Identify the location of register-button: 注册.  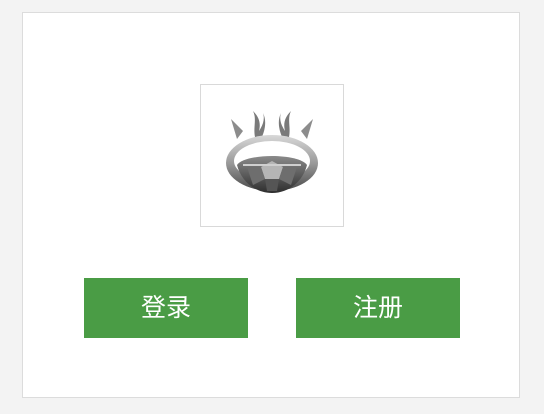
(378, 308).